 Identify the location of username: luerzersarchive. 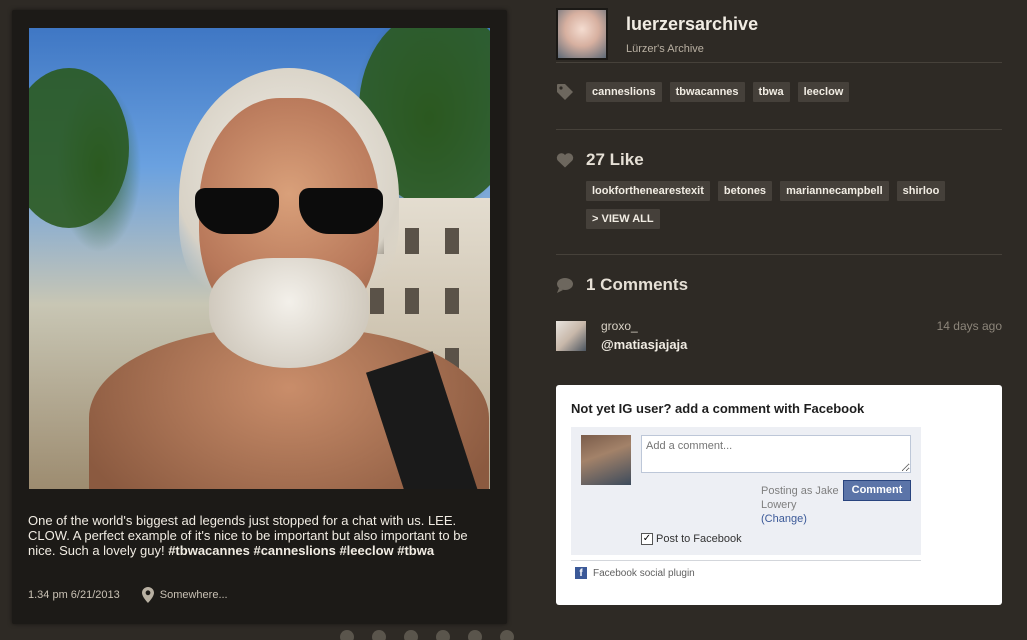
(692, 24).